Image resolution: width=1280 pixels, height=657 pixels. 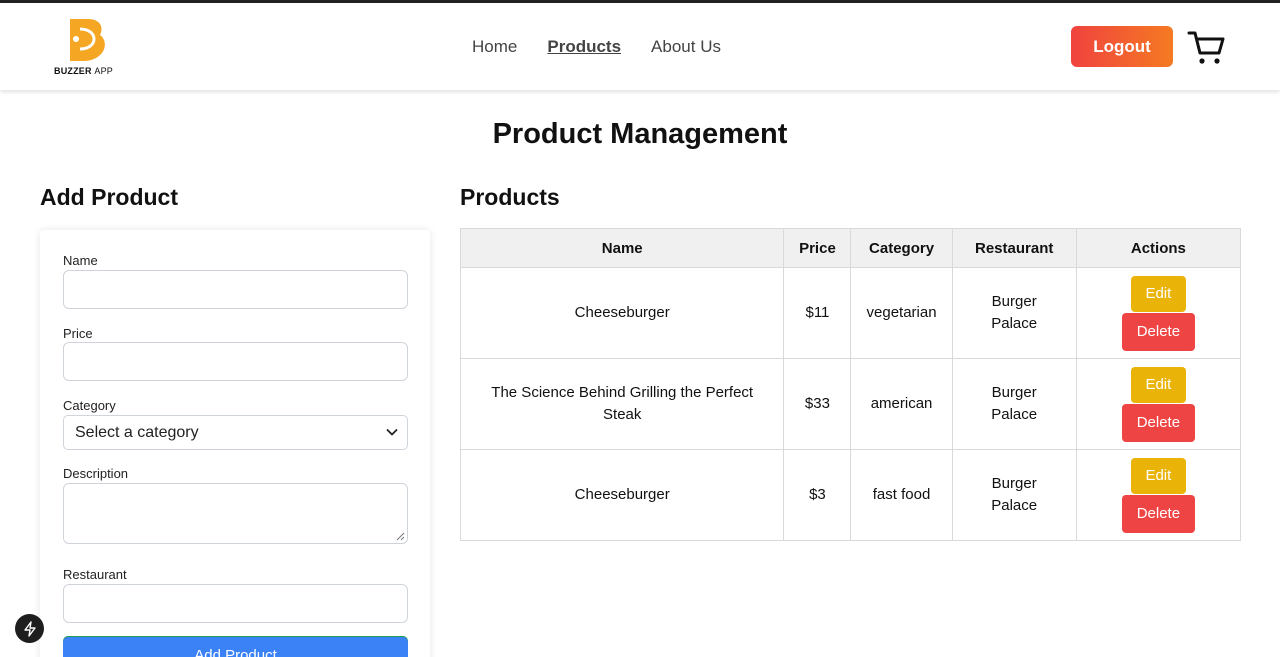 I want to click on chevron-down-icon, so click(x=392, y=432).